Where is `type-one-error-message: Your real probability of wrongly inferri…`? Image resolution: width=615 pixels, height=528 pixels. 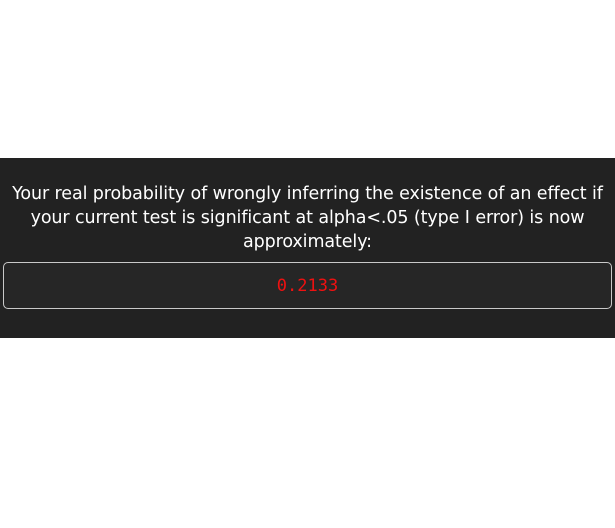
type-one-error-message: Your real probability of wrongly inferri… is located at coordinates (307, 218).